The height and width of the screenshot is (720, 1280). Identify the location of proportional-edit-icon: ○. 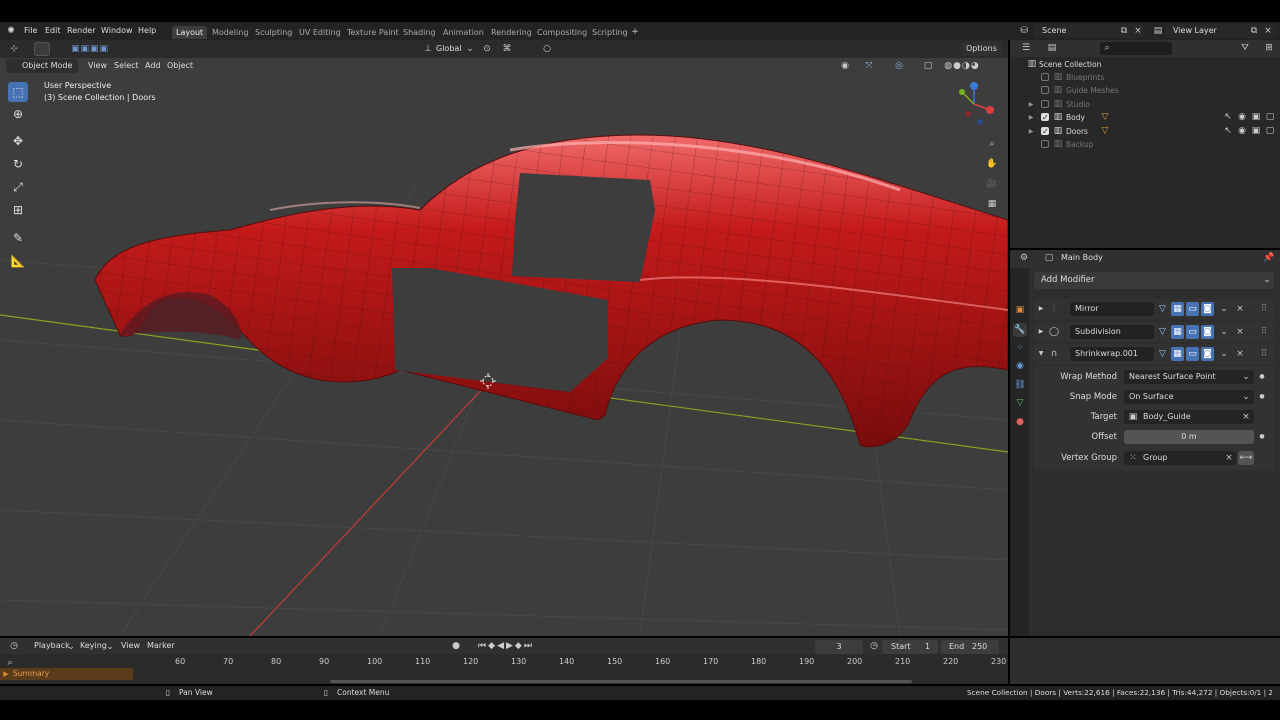
(547, 49).